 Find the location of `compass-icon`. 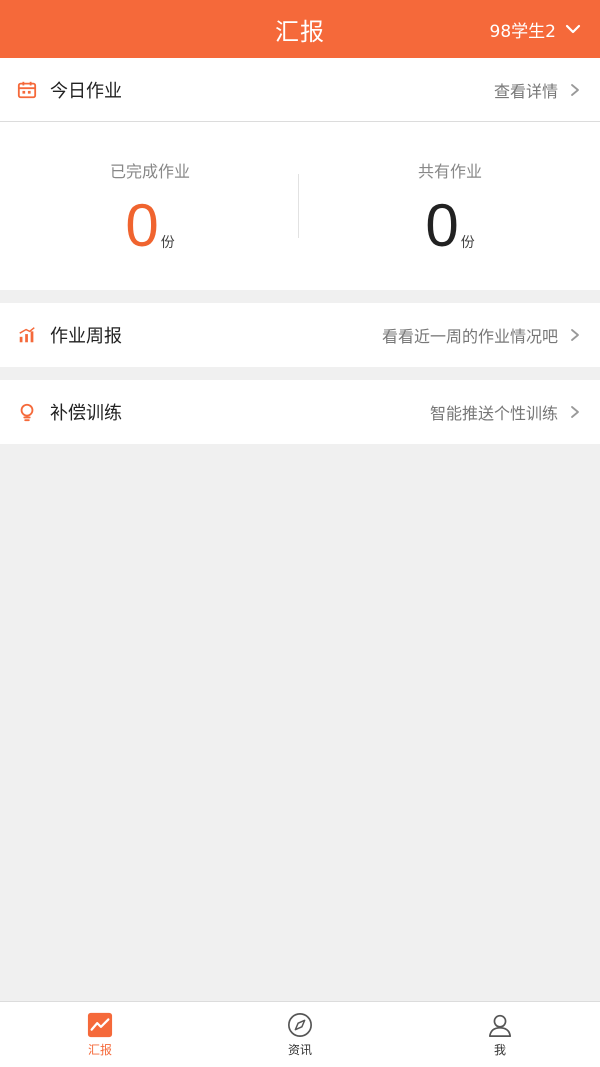

compass-icon is located at coordinates (300, 1025).